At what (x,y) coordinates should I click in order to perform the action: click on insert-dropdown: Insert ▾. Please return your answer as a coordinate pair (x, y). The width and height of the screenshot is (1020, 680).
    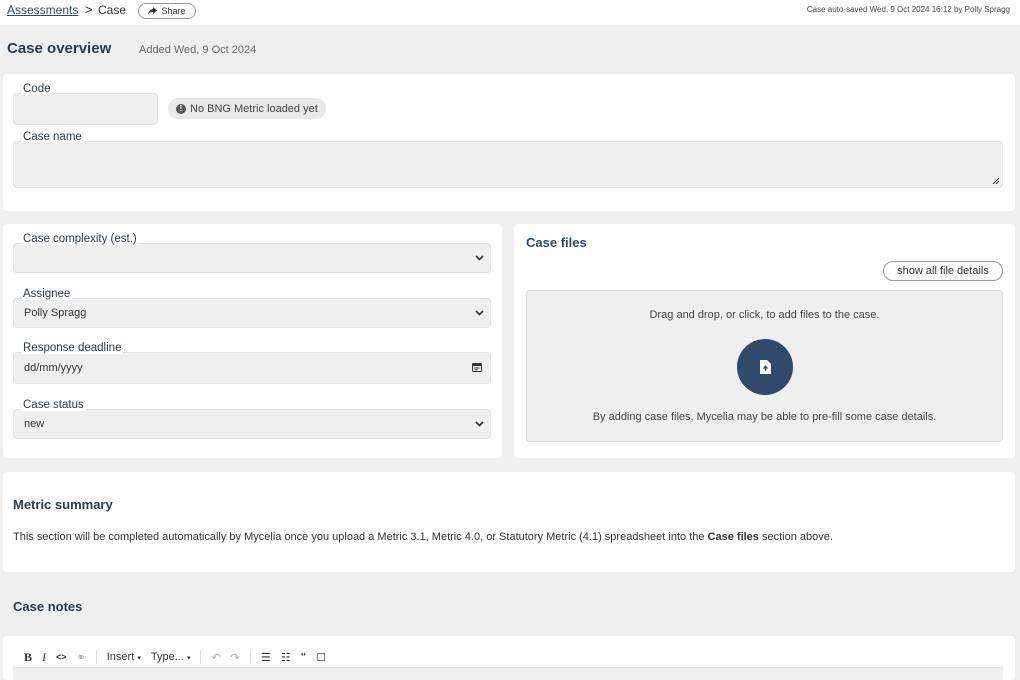
    Looking at the image, I should click on (124, 657).